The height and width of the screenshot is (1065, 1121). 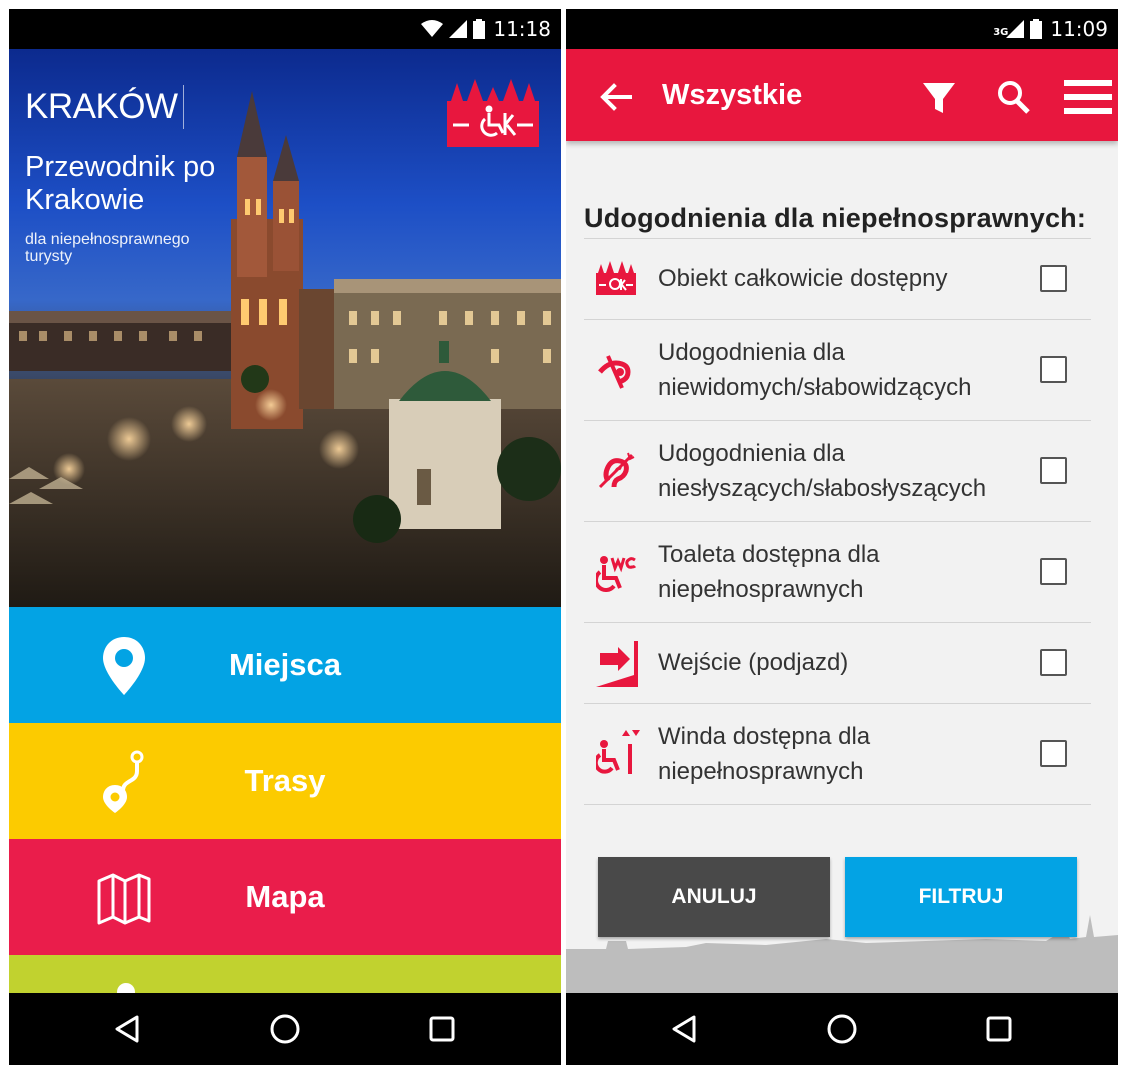 What do you see at coordinates (1014, 97) in the screenshot?
I see `search-icon` at bounding box center [1014, 97].